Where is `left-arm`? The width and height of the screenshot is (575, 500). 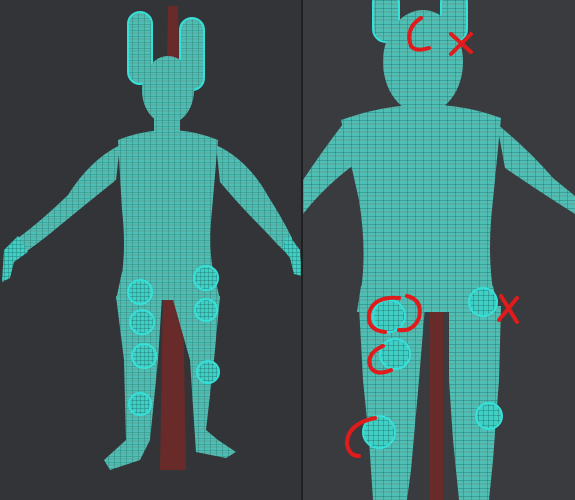
left-arm is located at coordinates (65, 203).